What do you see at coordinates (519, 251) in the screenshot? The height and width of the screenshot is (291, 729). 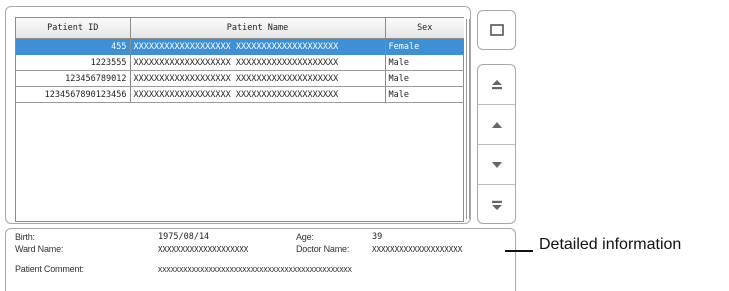 I see `callout-line` at bounding box center [519, 251].